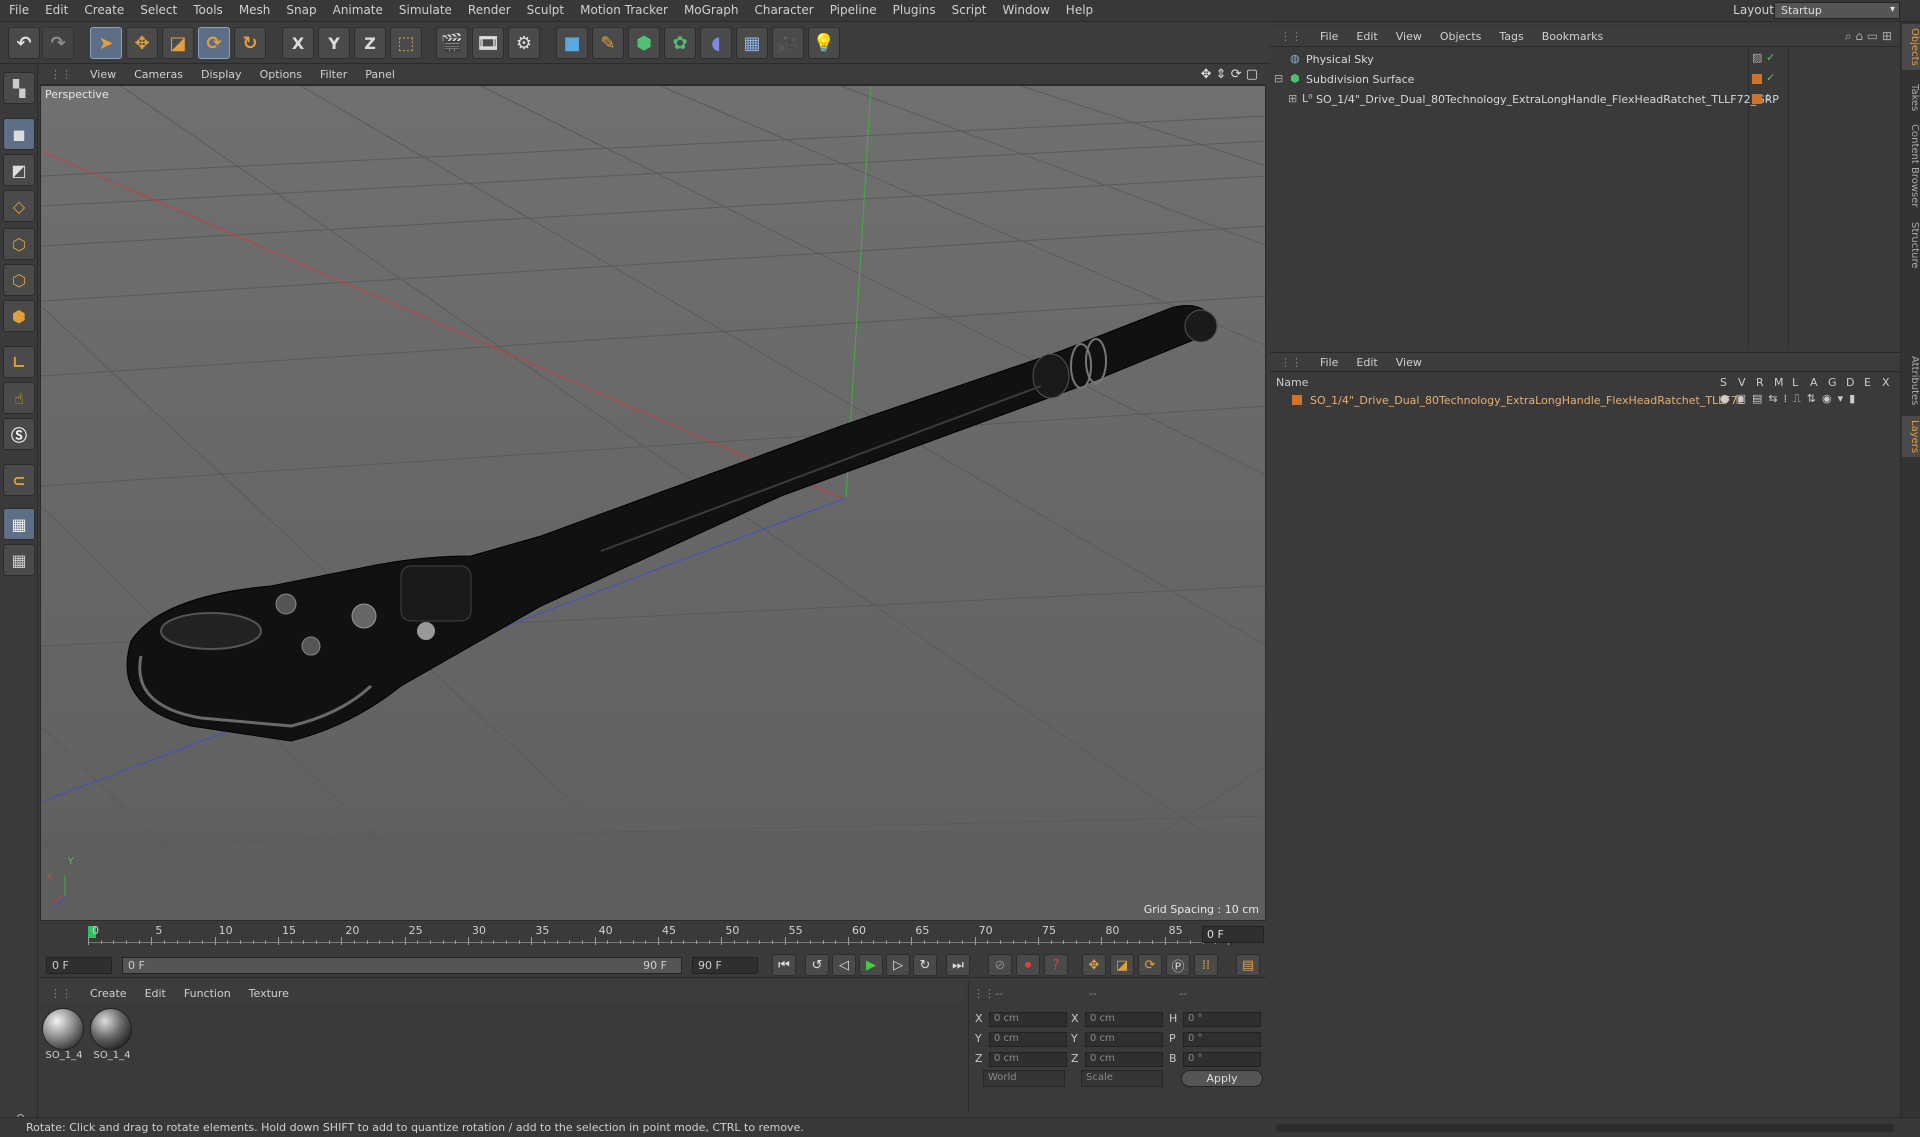 The height and width of the screenshot is (1137, 1920). Describe the element at coordinates (1150, 965) in the screenshot. I see `key-rotation-icon: ⟳` at that location.